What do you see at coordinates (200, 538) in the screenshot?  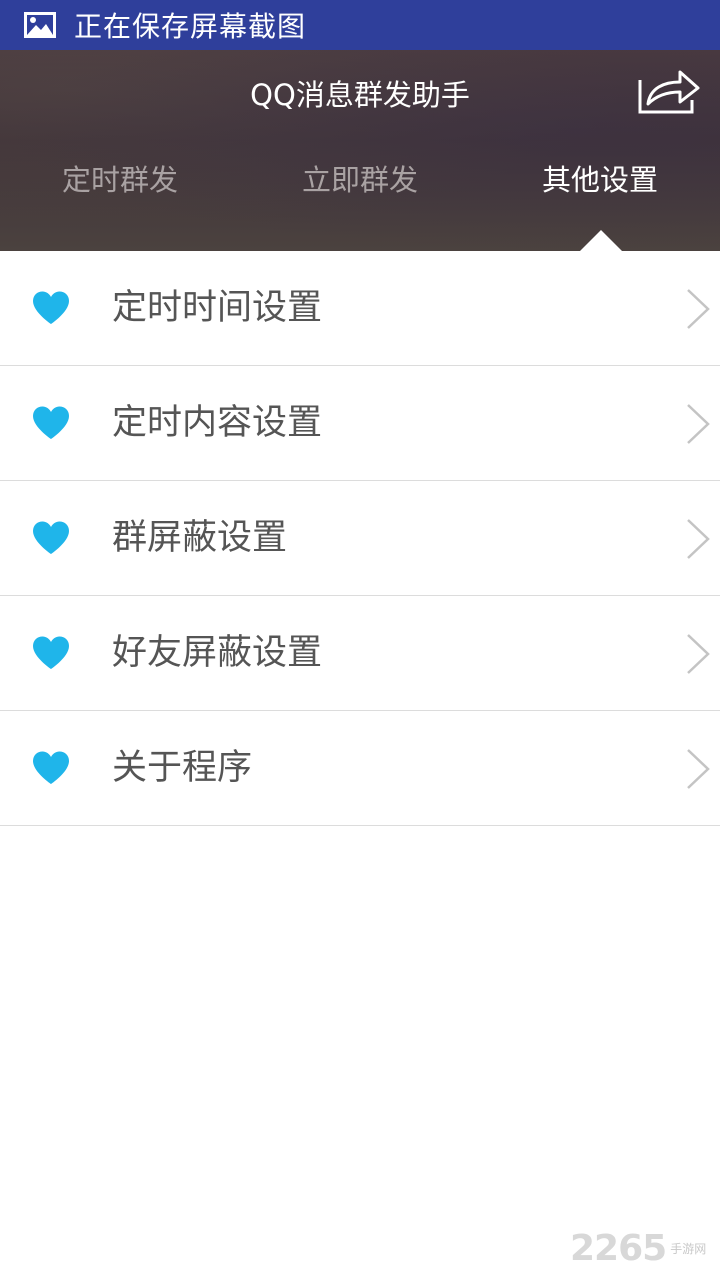 I see `menu-item-label: 群屏蔽设置` at bounding box center [200, 538].